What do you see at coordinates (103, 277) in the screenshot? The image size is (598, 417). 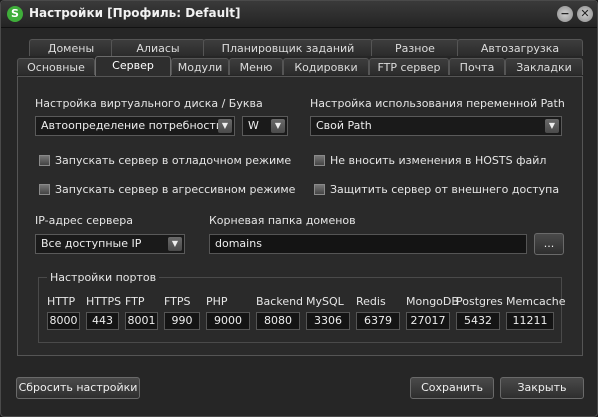 I see `ports-legend: Настройки портов` at bounding box center [103, 277].